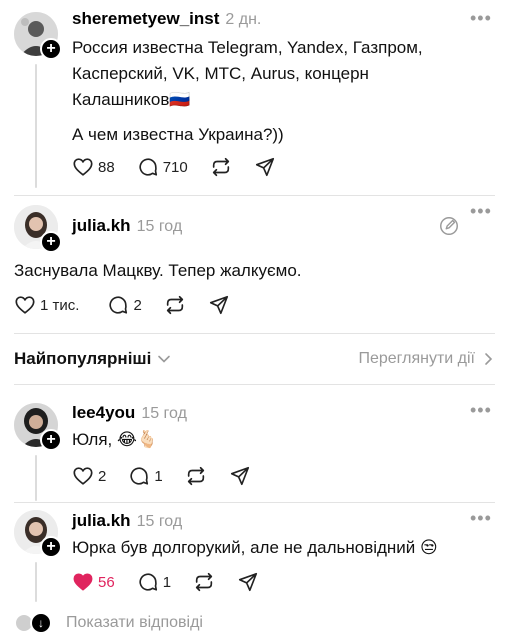 The width and height of the screenshot is (509, 640). I want to click on comment-header: lee4you 15 год, so click(129, 413).